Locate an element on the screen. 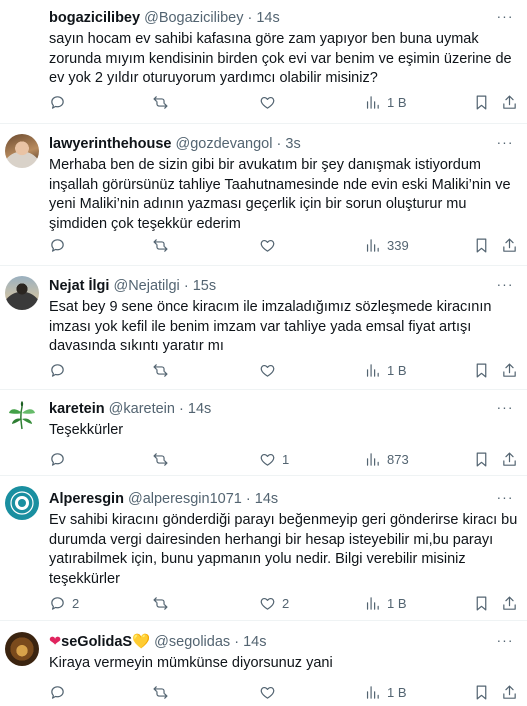 The height and width of the screenshot is (706, 527). action-bar: 1 873 is located at coordinates (284, 459).